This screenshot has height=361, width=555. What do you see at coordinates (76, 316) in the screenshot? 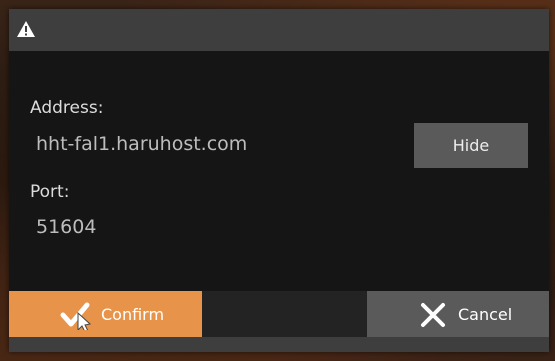
I see `check-icon` at bounding box center [76, 316].